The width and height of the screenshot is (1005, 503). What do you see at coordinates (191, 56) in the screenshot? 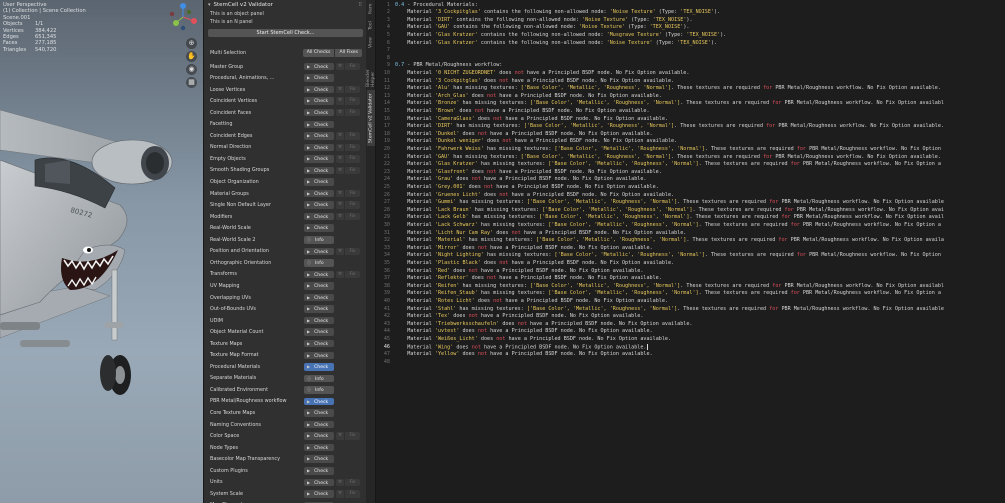
I see `pan-hand-icon: ✋` at bounding box center [191, 56].